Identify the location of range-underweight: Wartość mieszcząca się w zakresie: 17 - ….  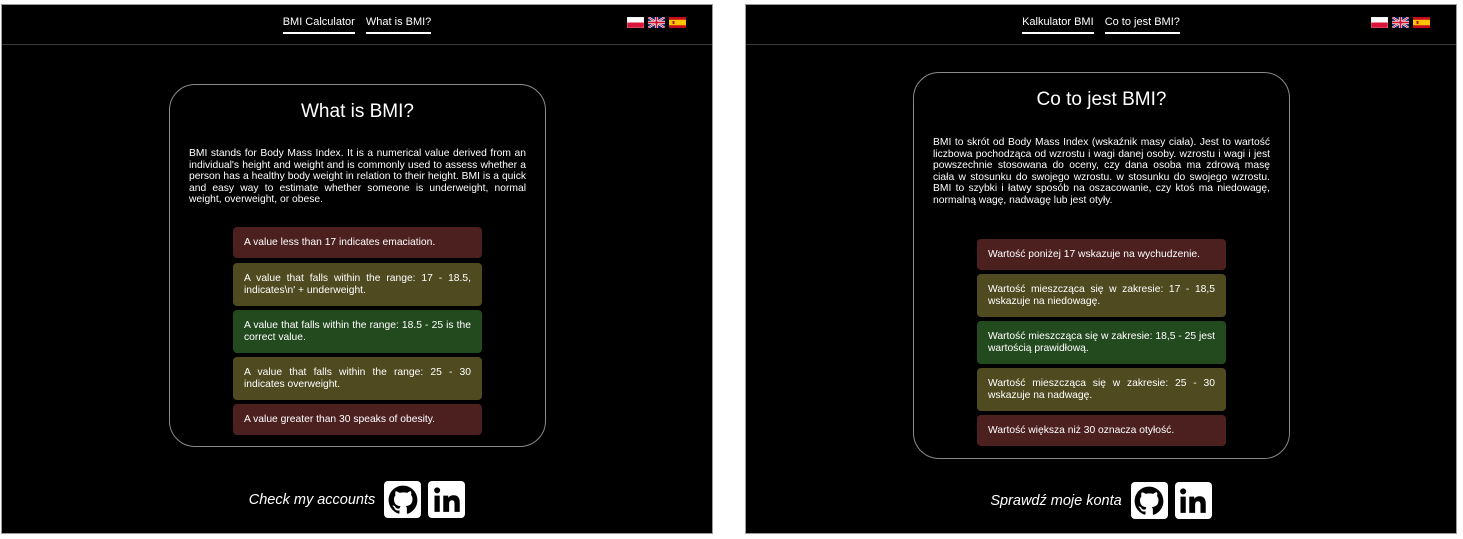
(1101, 295).